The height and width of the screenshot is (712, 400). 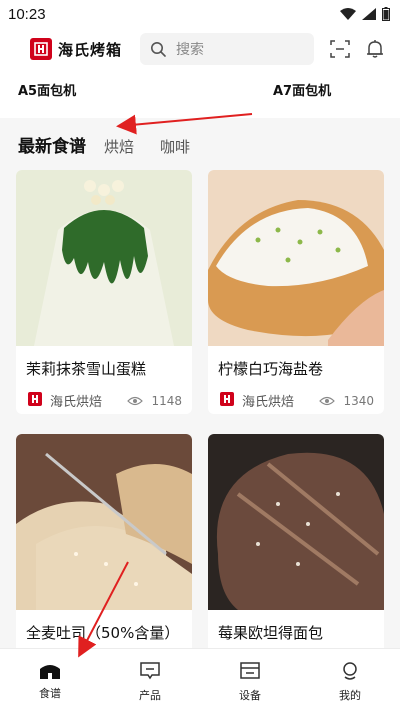 What do you see at coordinates (350, 695) in the screenshot?
I see `nav-label: 我的` at bounding box center [350, 695].